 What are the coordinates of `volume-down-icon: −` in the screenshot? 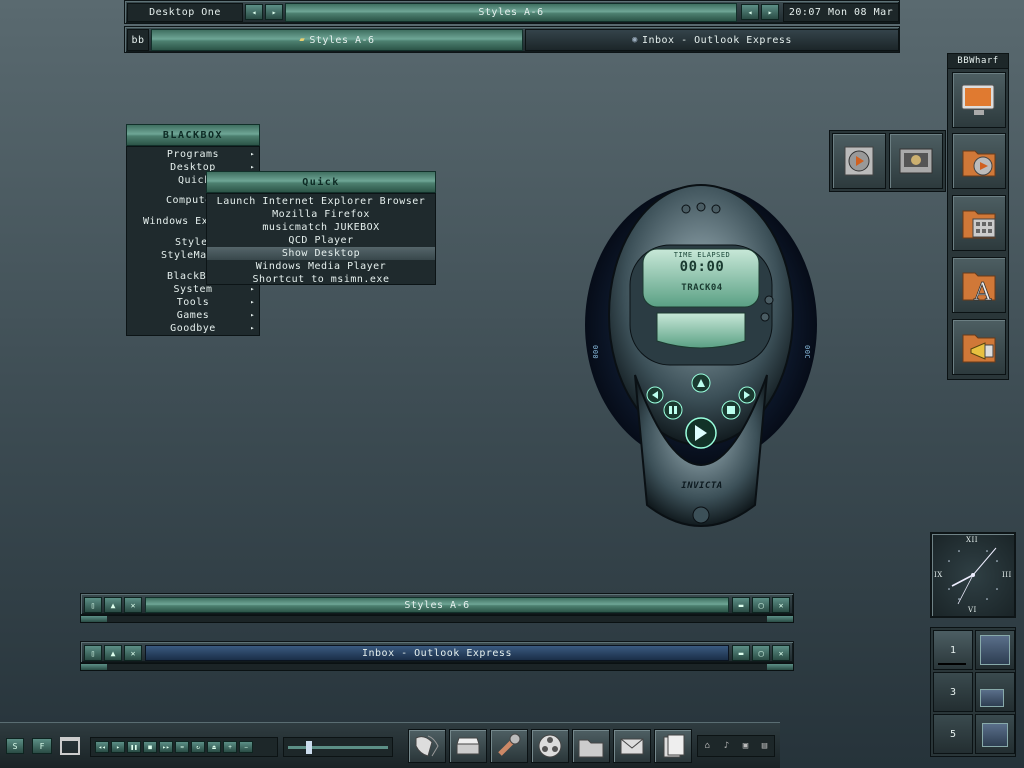 It's located at (246, 747).